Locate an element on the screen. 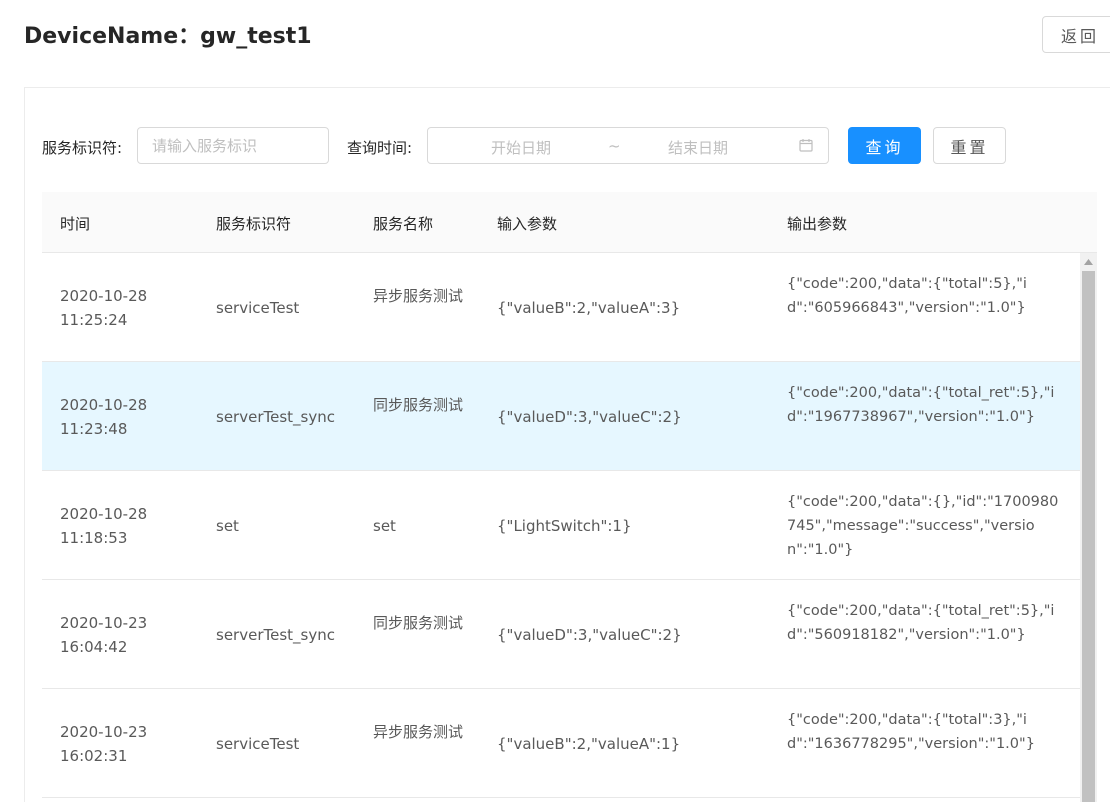 The image size is (1110, 802). page-title: DeviceName：gw_test1 is located at coordinates (168, 36).